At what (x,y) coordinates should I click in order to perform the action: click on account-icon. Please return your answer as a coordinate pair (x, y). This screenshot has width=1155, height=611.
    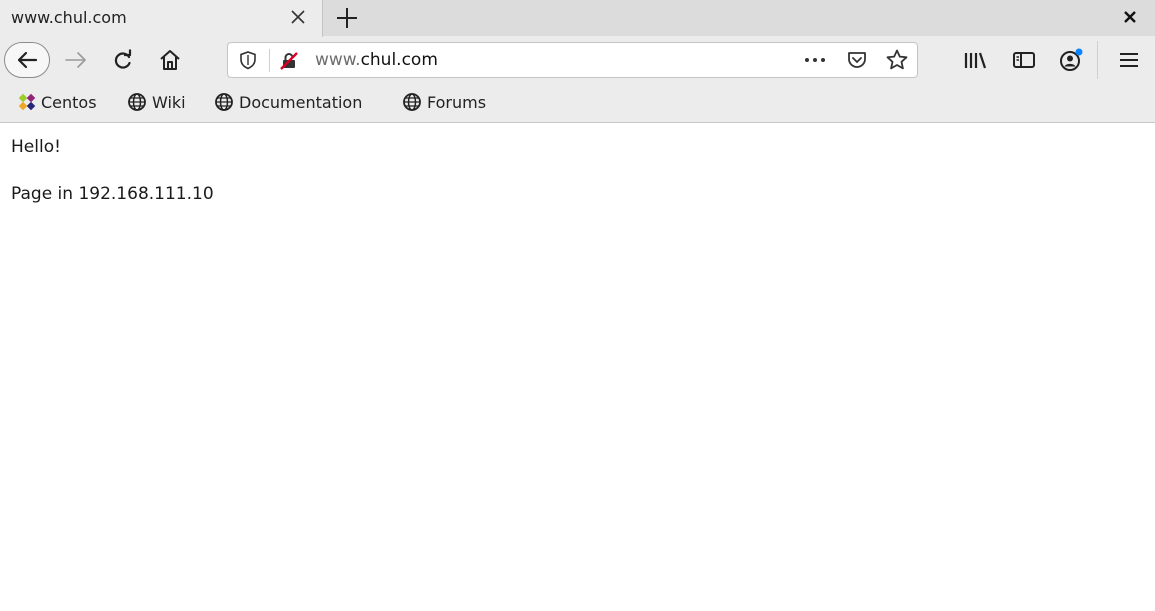
    Looking at the image, I should click on (1071, 59).